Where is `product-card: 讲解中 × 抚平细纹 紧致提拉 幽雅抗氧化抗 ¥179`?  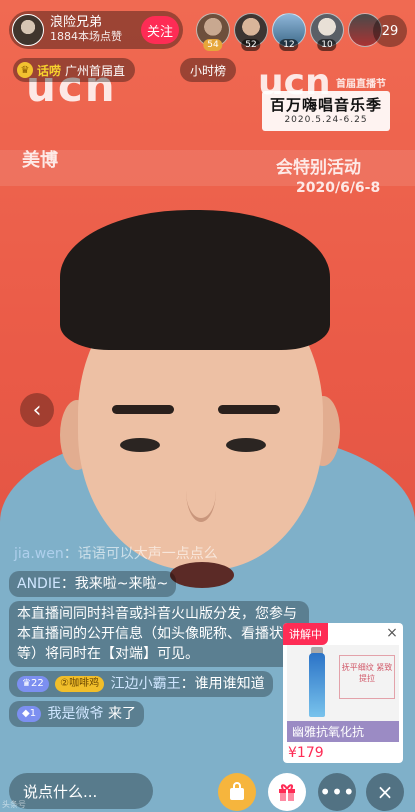
product-card: 讲解中 × 抚平细纹 紧致提拉 幽雅抗氧化抗 ¥179 is located at coordinates (343, 693).